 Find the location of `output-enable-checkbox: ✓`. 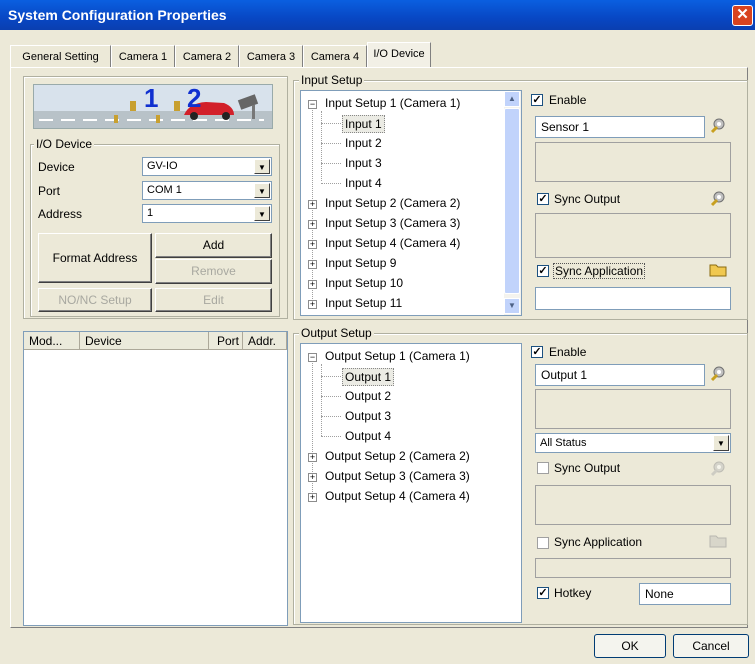

output-enable-checkbox: ✓ is located at coordinates (537, 352).